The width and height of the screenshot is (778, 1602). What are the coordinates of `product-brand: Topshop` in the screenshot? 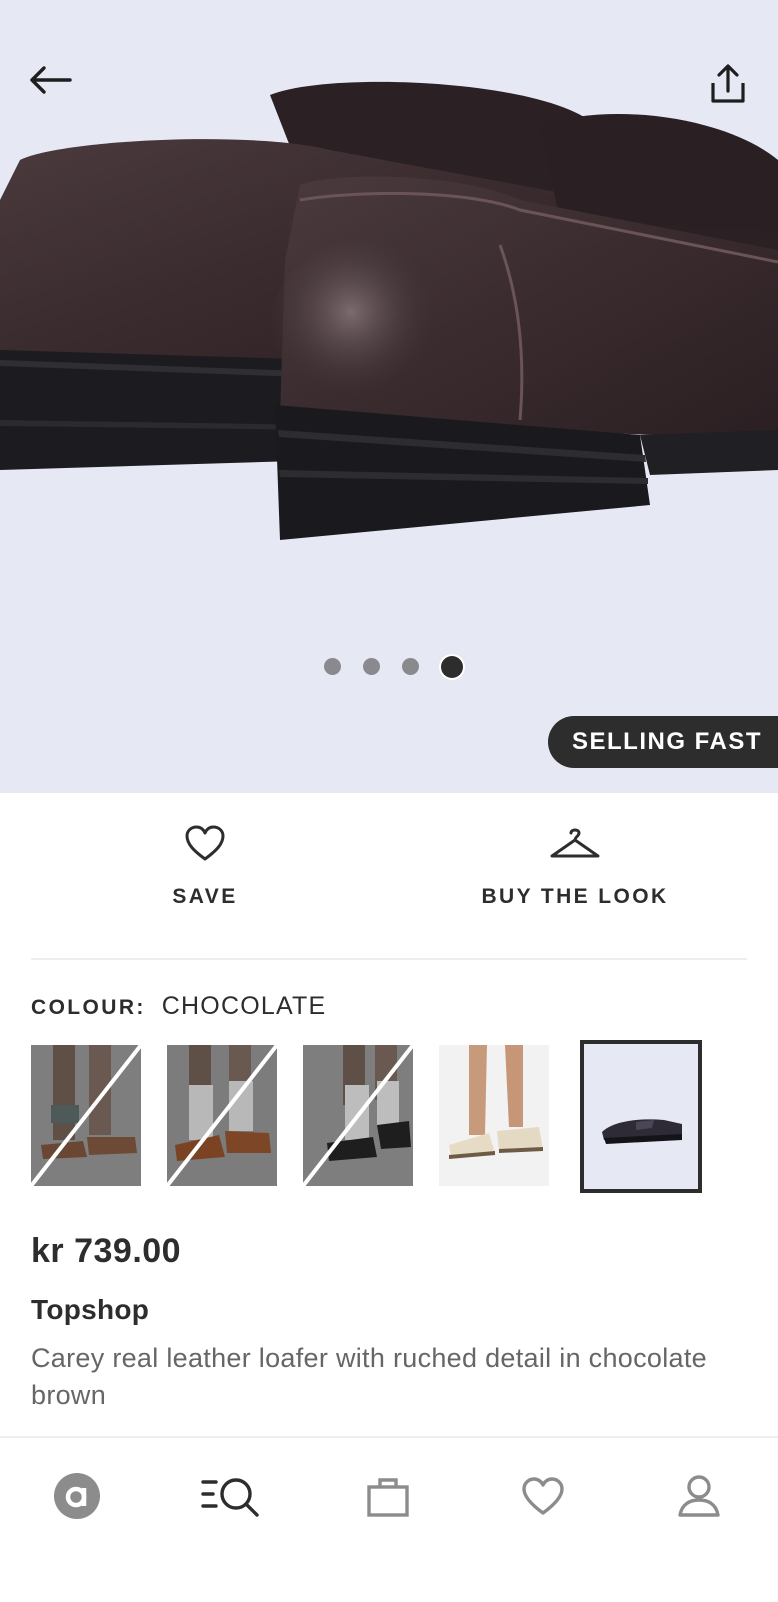 It's located at (90, 1309).